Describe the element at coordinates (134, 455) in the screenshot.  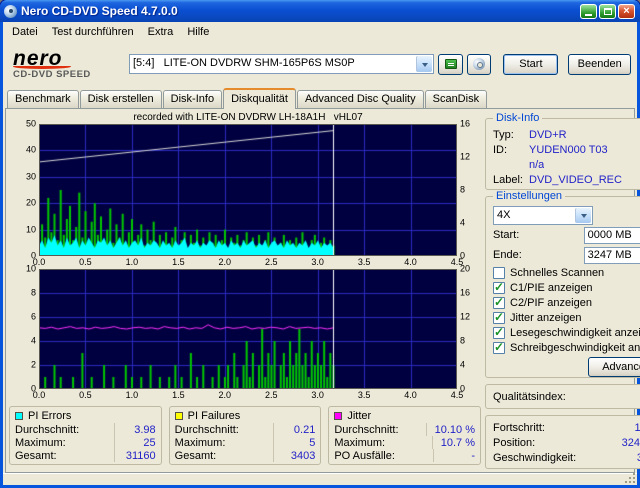
I see `stat-value: 31160` at that location.